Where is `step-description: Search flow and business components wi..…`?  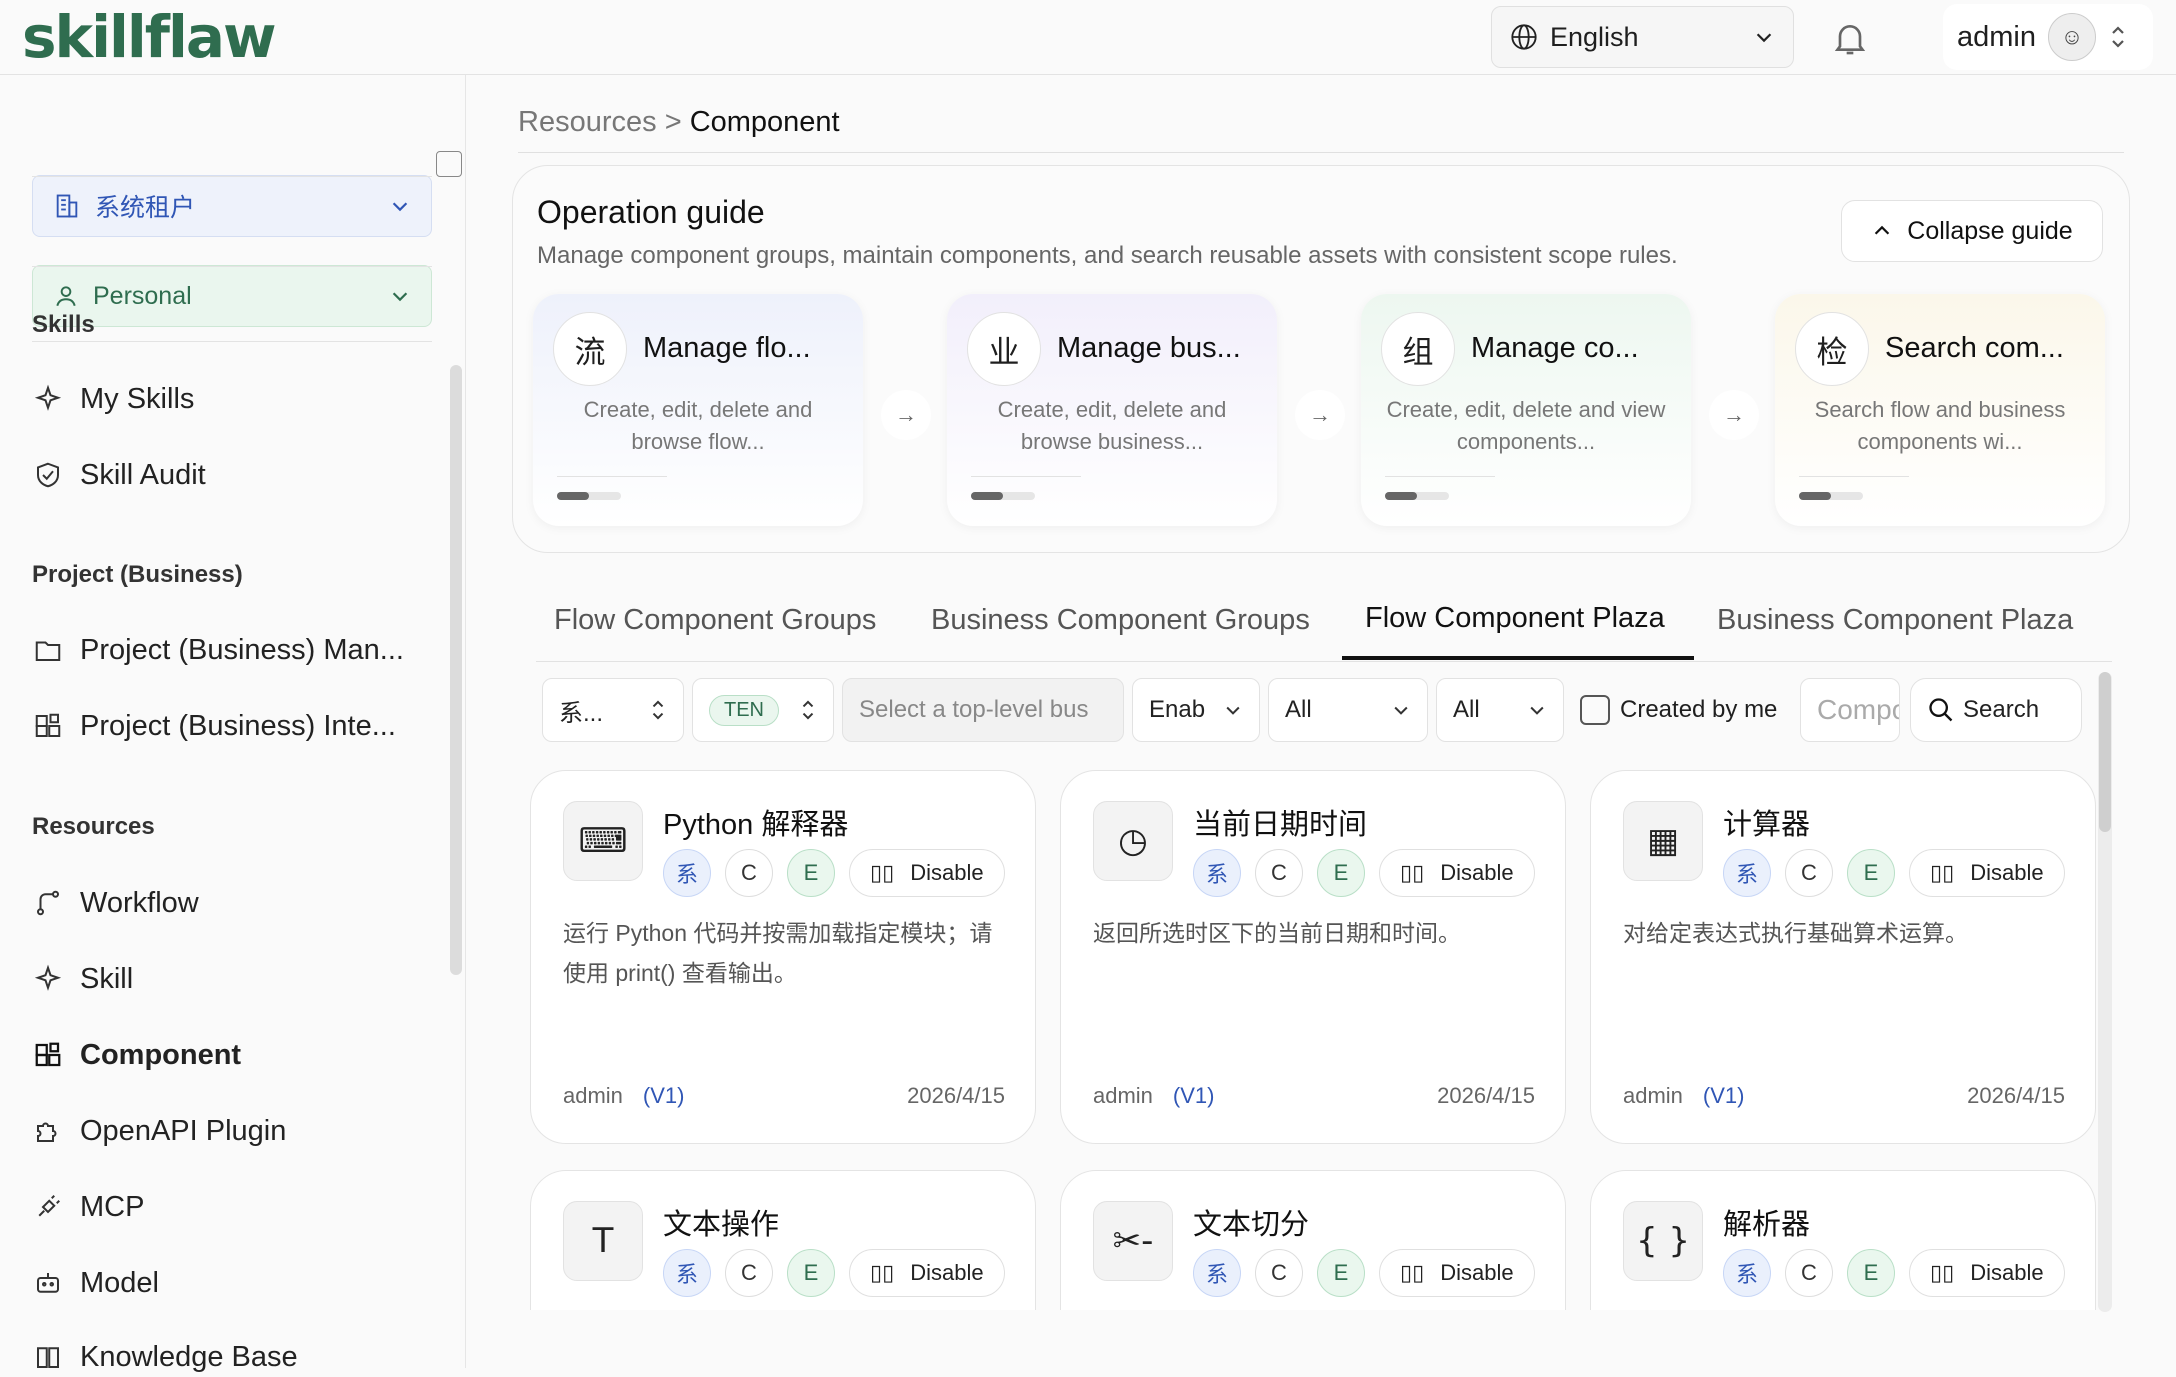
step-description: Search flow and business components wi..… is located at coordinates (1940, 425).